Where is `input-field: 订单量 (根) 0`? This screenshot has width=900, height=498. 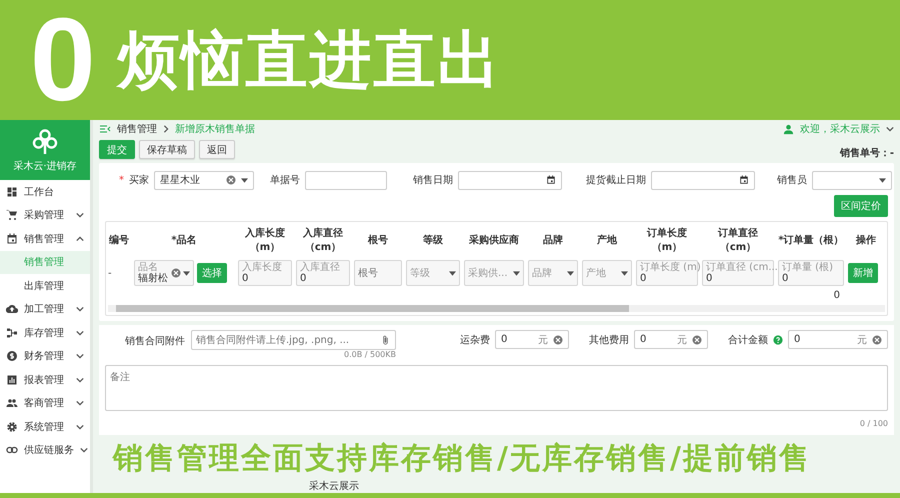 input-field: 订单量 (根) 0 is located at coordinates (811, 273).